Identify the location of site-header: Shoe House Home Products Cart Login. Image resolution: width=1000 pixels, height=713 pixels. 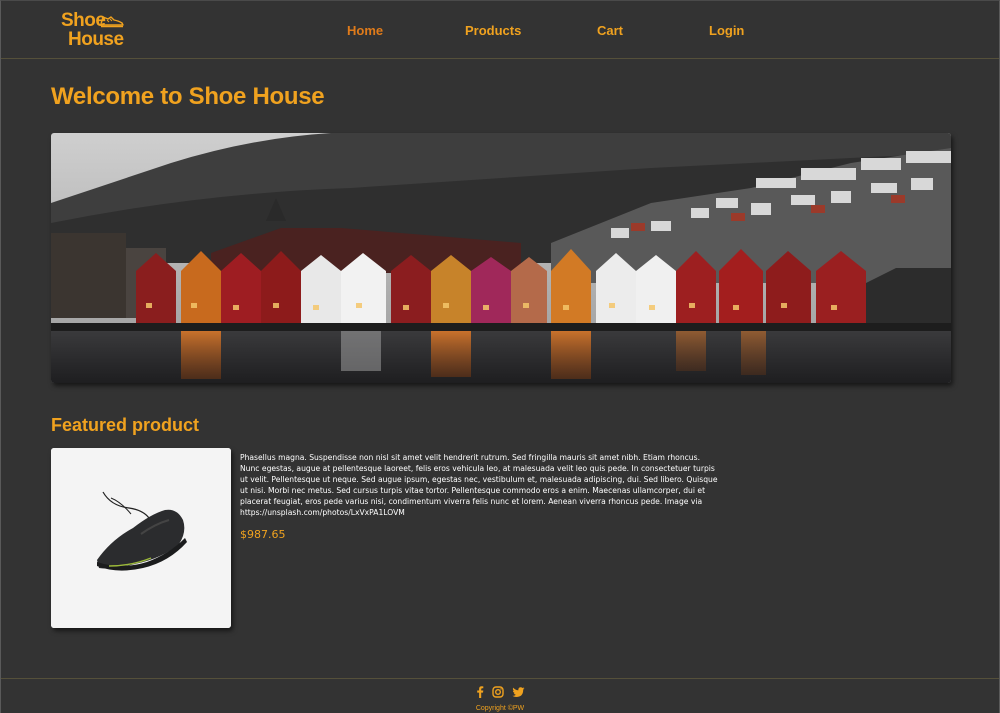
(500, 30).